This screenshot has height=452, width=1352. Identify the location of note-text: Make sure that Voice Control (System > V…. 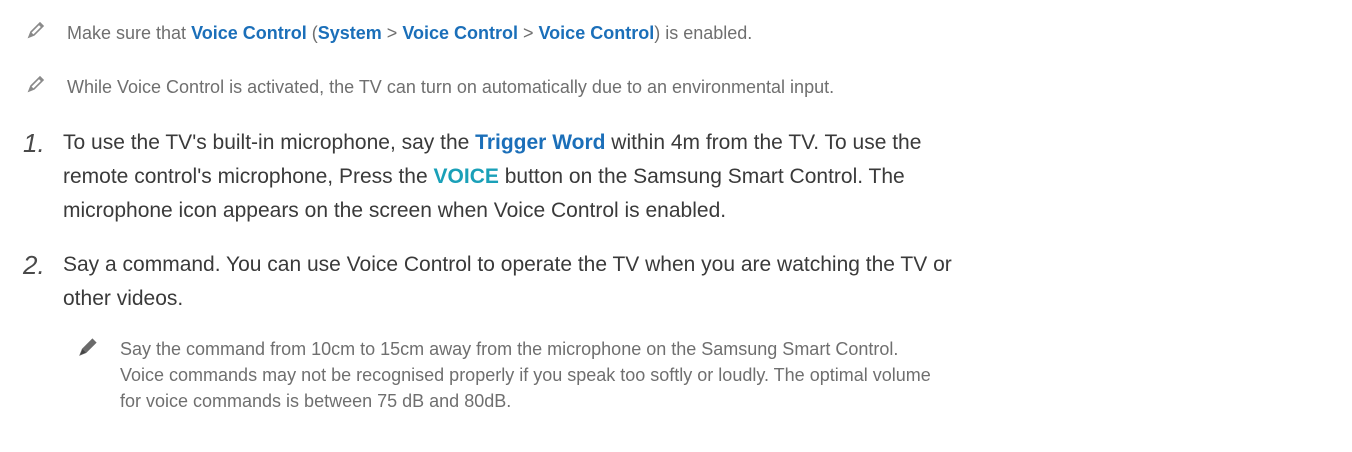
(409, 33).